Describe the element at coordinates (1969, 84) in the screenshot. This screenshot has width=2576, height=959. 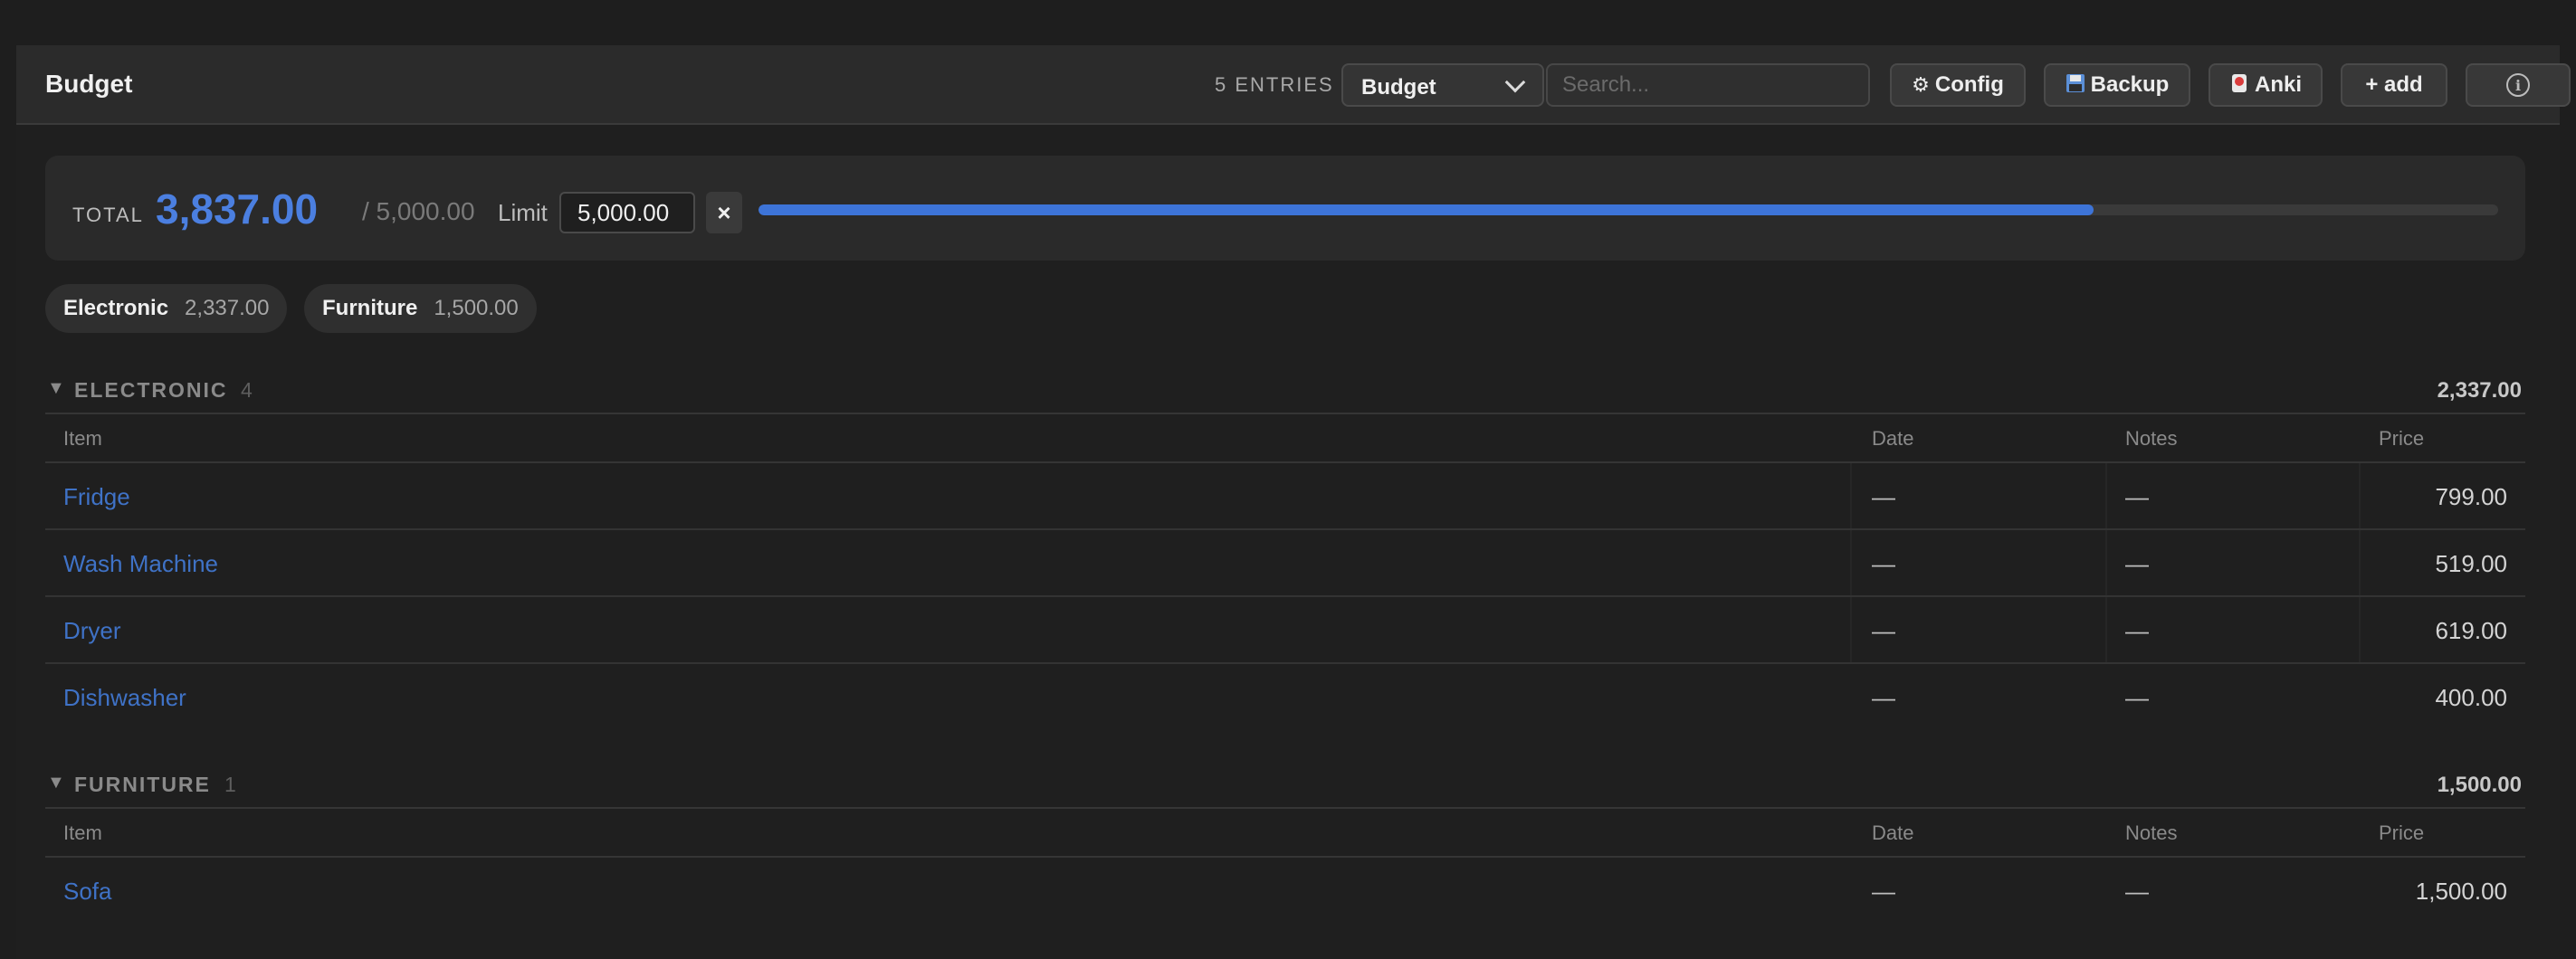
I see `config-button-label: Config` at that location.